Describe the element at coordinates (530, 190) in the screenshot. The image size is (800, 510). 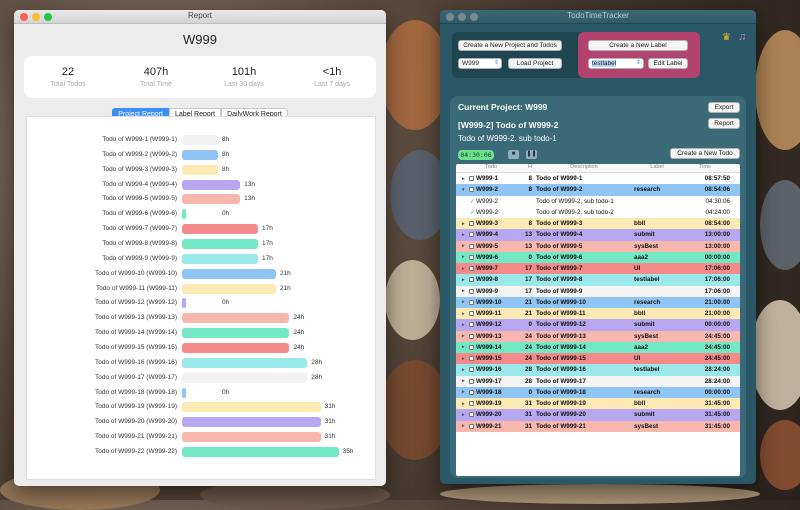
I see `cell-hours: 8` at that location.